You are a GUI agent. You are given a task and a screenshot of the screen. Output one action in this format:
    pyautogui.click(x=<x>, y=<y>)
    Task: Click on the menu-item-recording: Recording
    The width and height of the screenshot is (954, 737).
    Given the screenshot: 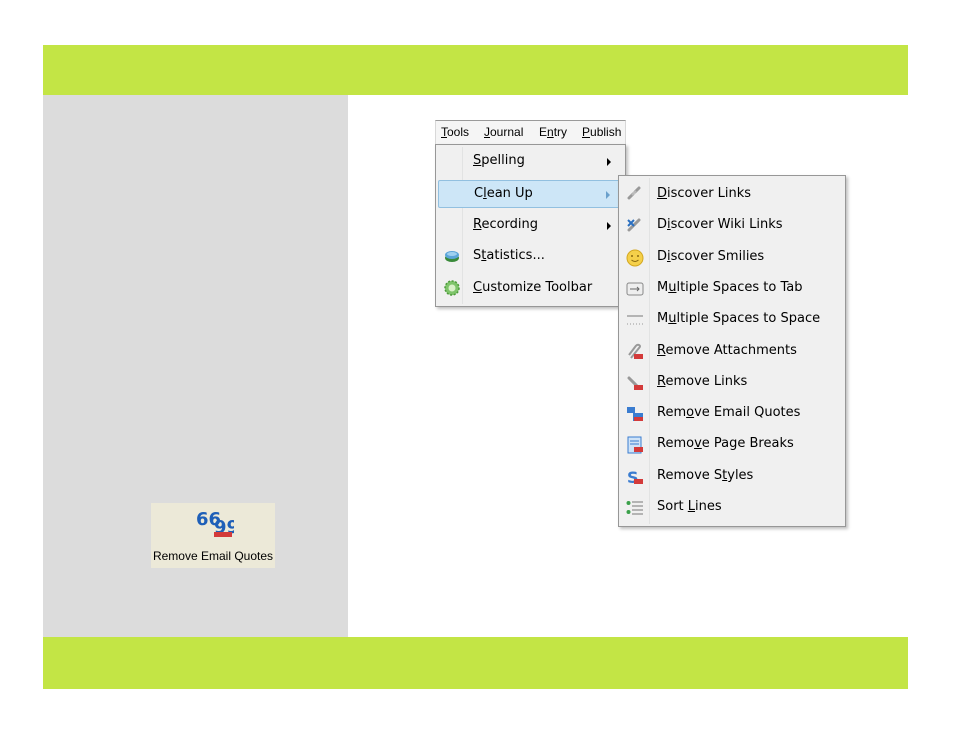 What is the action you would take?
    pyautogui.click(x=530, y=226)
    